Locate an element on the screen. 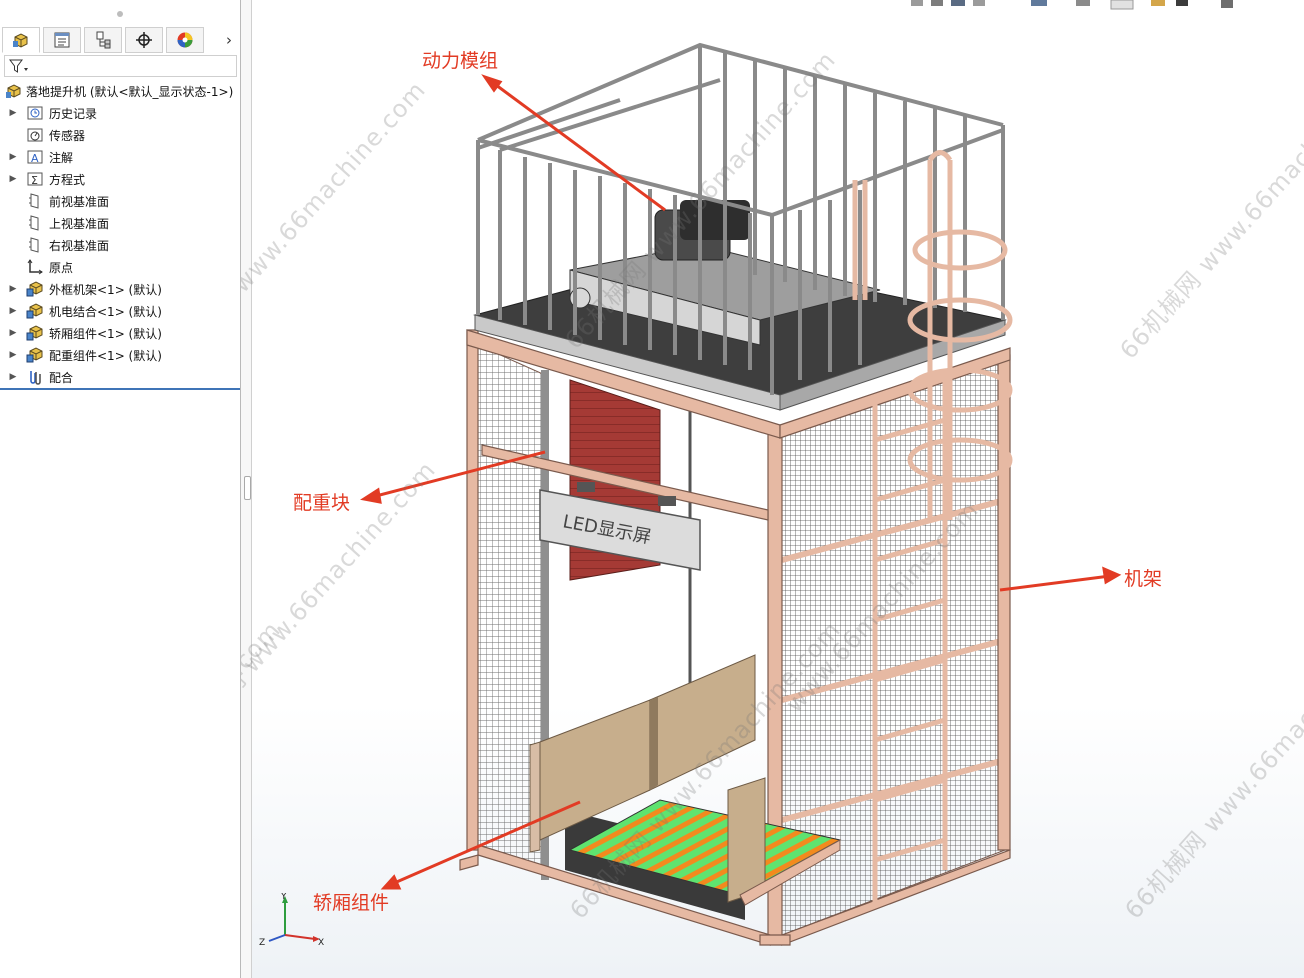 This screenshot has height=978, width=1304. tree-item-label: 机电结合<1> (默认) is located at coordinates (105, 311).